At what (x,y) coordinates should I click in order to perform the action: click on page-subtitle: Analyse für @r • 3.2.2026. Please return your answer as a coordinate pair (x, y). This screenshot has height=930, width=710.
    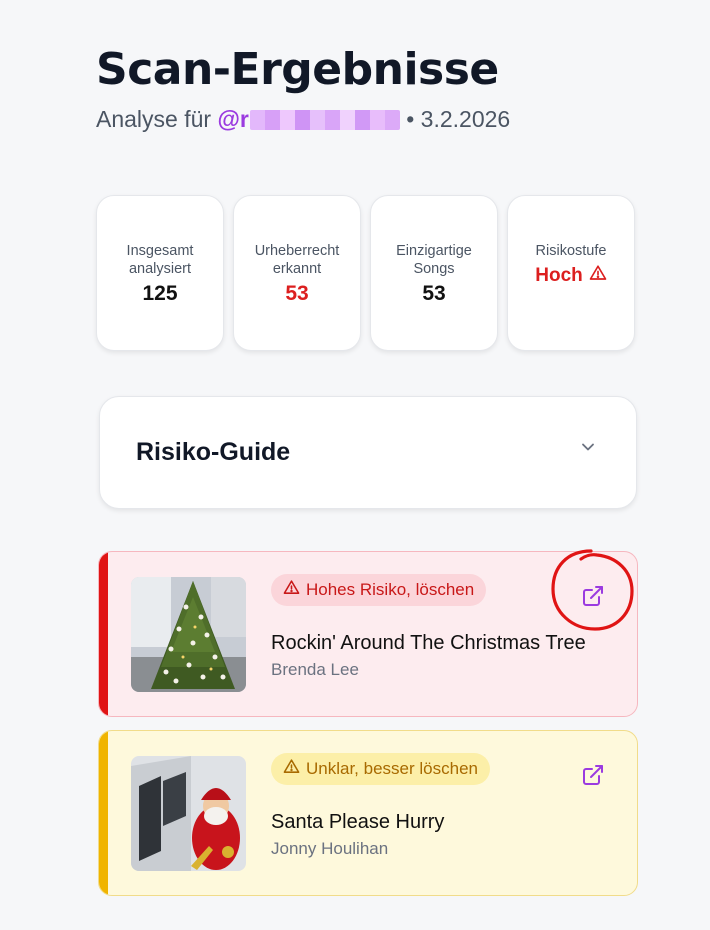
    Looking at the image, I should click on (303, 119).